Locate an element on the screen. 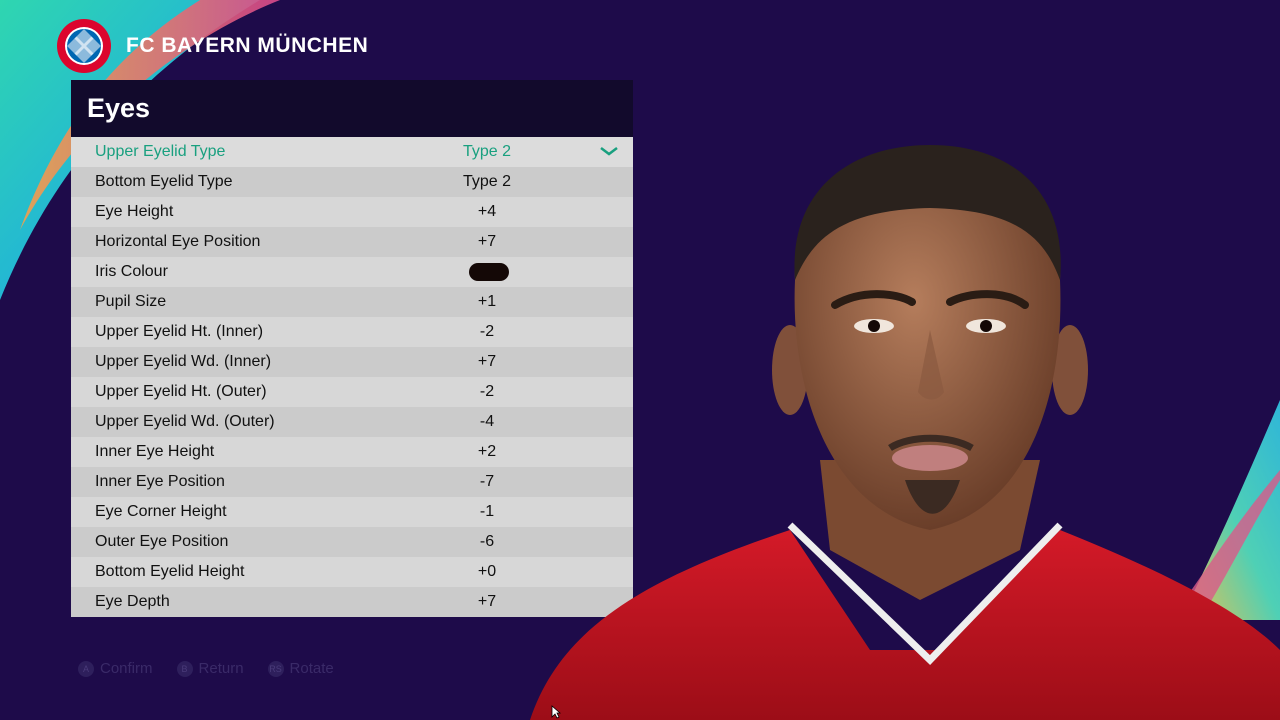 This screenshot has height=720, width=1280. row-value: -4 is located at coordinates (487, 421).